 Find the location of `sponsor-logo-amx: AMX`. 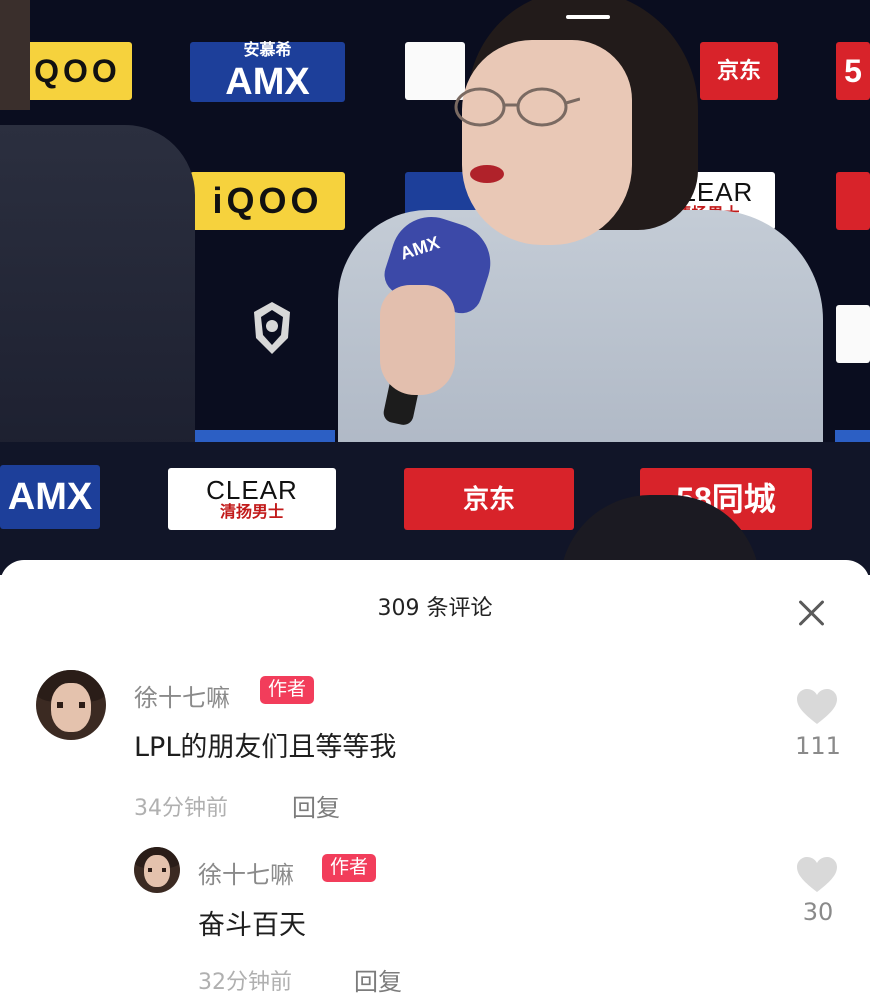

sponsor-logo-amx: AMX is located at coordinates (50, 497).